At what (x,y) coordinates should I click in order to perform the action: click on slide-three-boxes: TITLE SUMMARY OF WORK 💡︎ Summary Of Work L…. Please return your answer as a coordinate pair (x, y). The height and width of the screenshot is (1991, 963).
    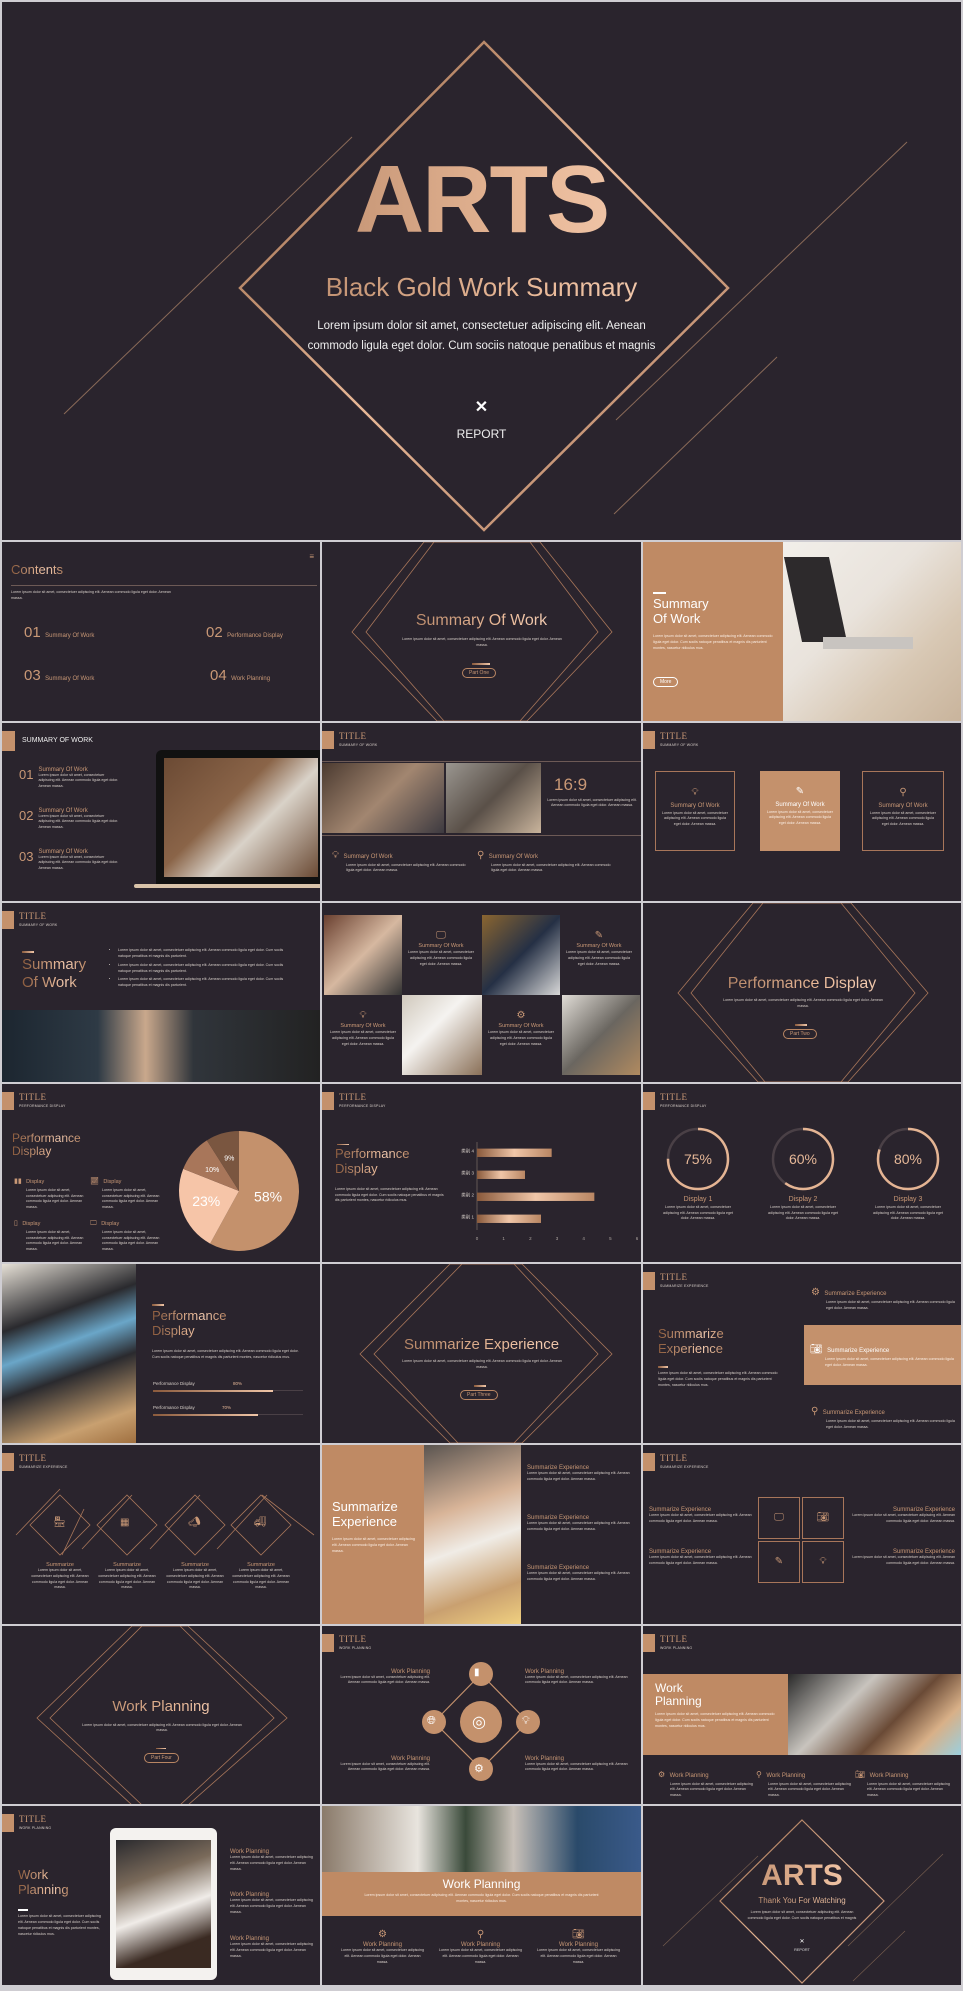
    Looking at the image, I should click on (802, 812).